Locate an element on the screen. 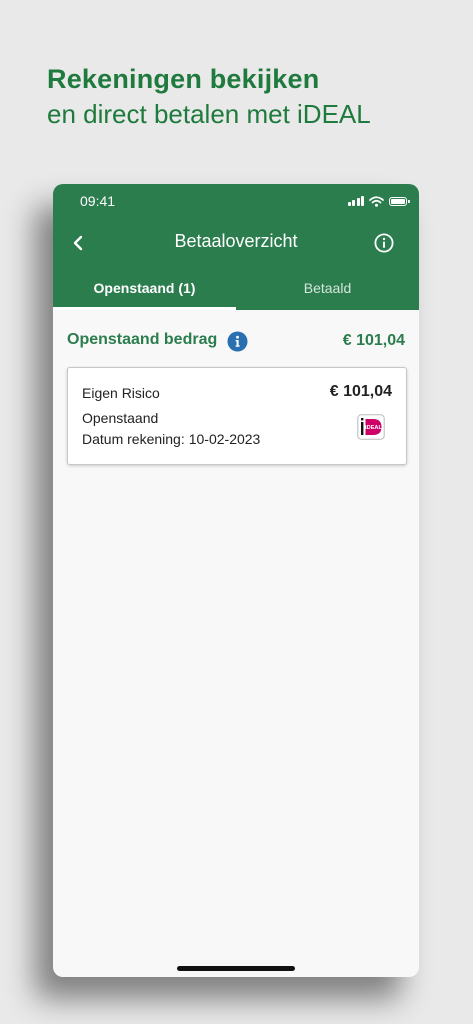 This screenshot has height=1024, width=473. status-icons is located at coordinates (378, 201).